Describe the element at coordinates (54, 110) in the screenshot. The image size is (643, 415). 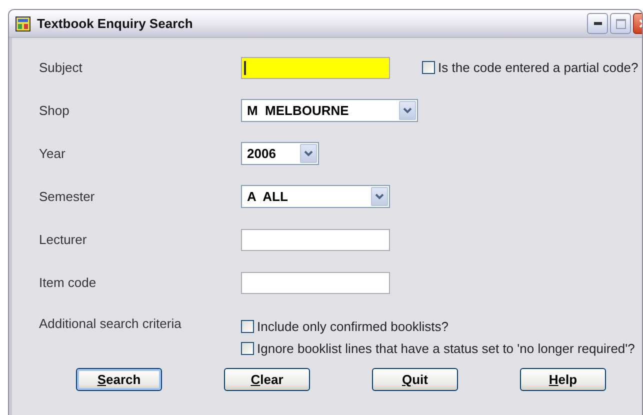
I see `field-label: Shop` at that location.